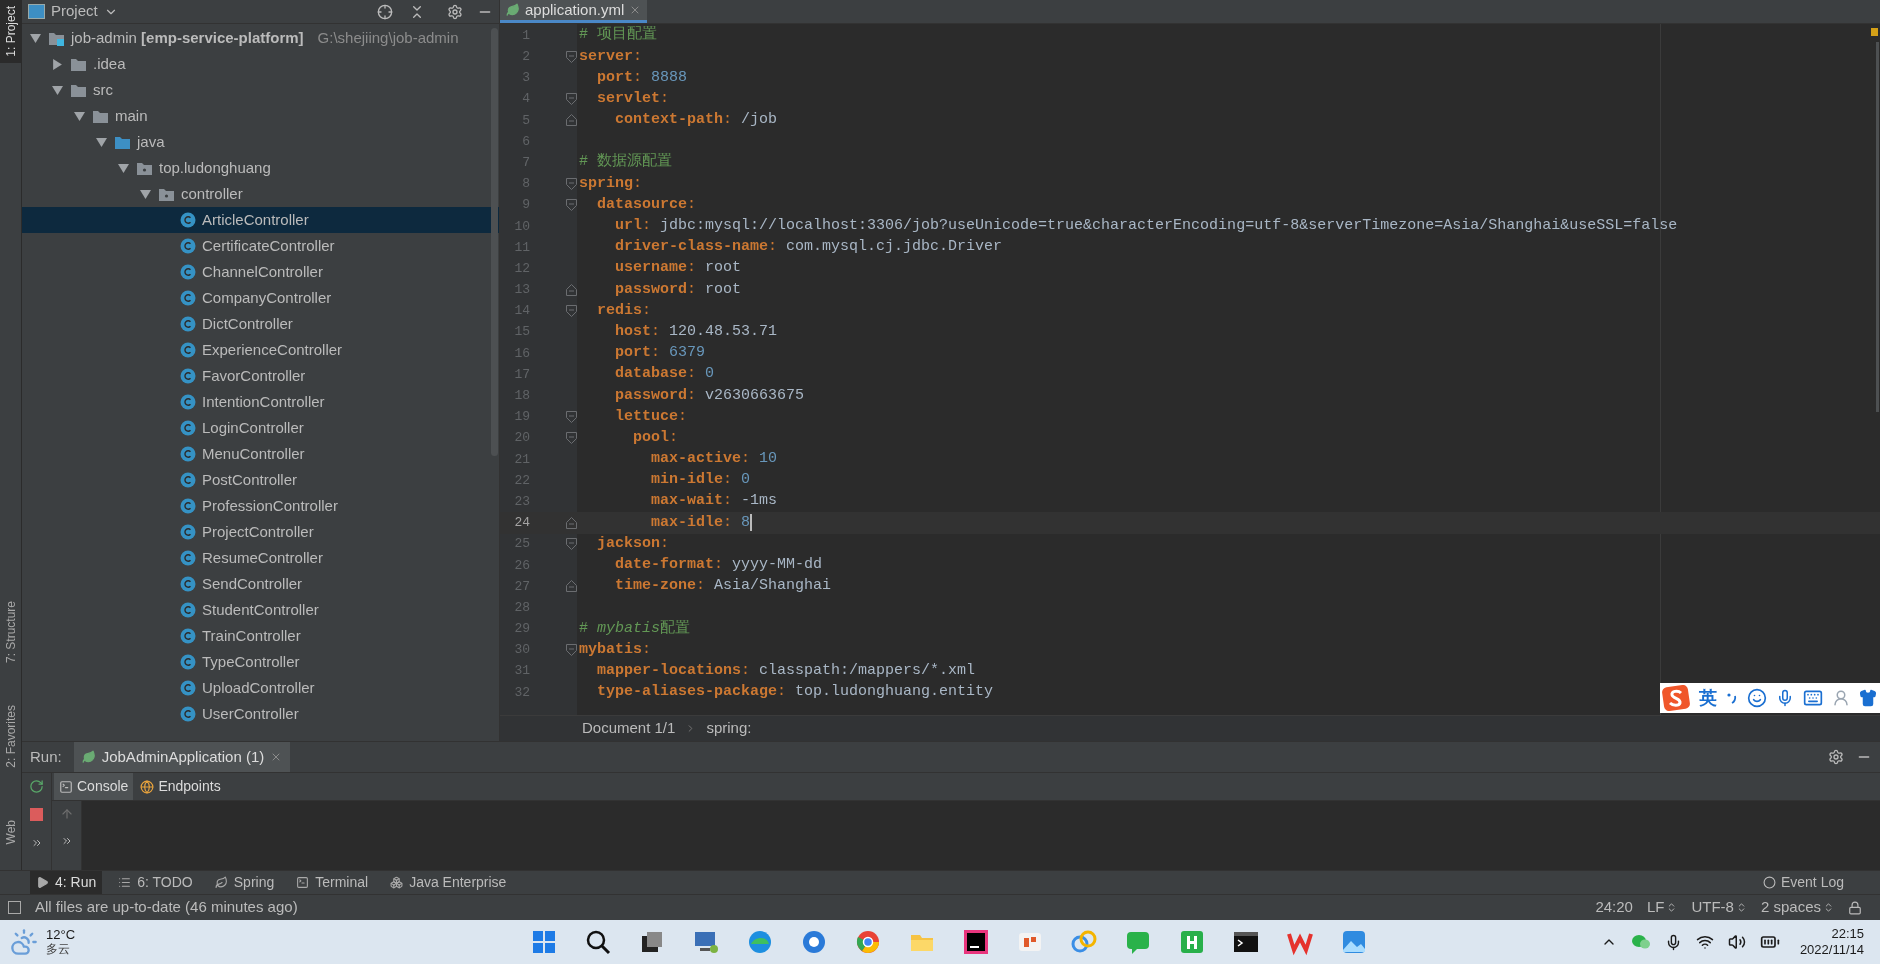 The height and width of the screenshot is (964, 1880). Describe the element at coordinates (385, 11) in the screenshot. I see `locate-icon` at that location.